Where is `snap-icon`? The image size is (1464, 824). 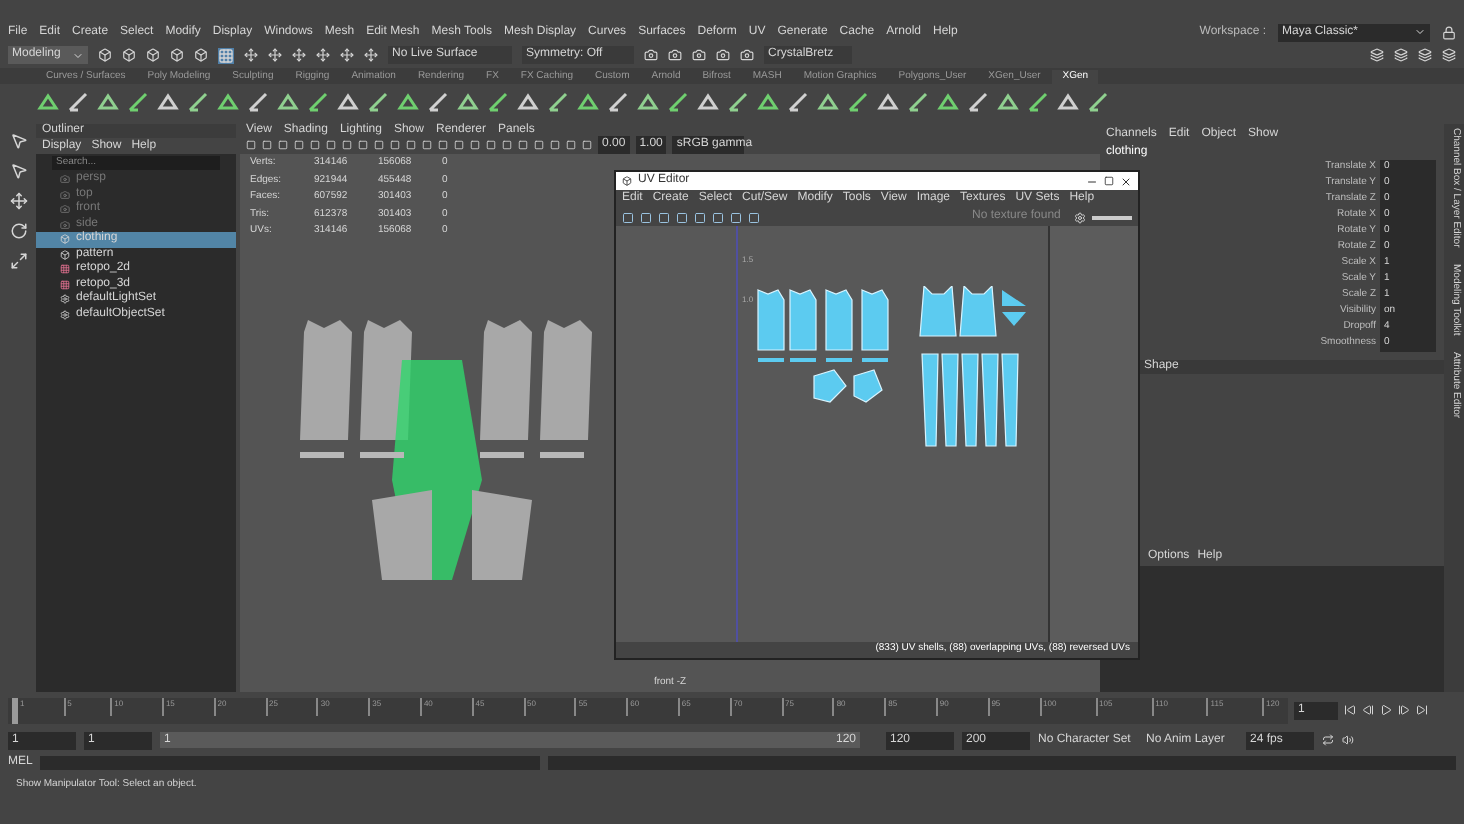
snap-icon is located at coordinates (226, 55).